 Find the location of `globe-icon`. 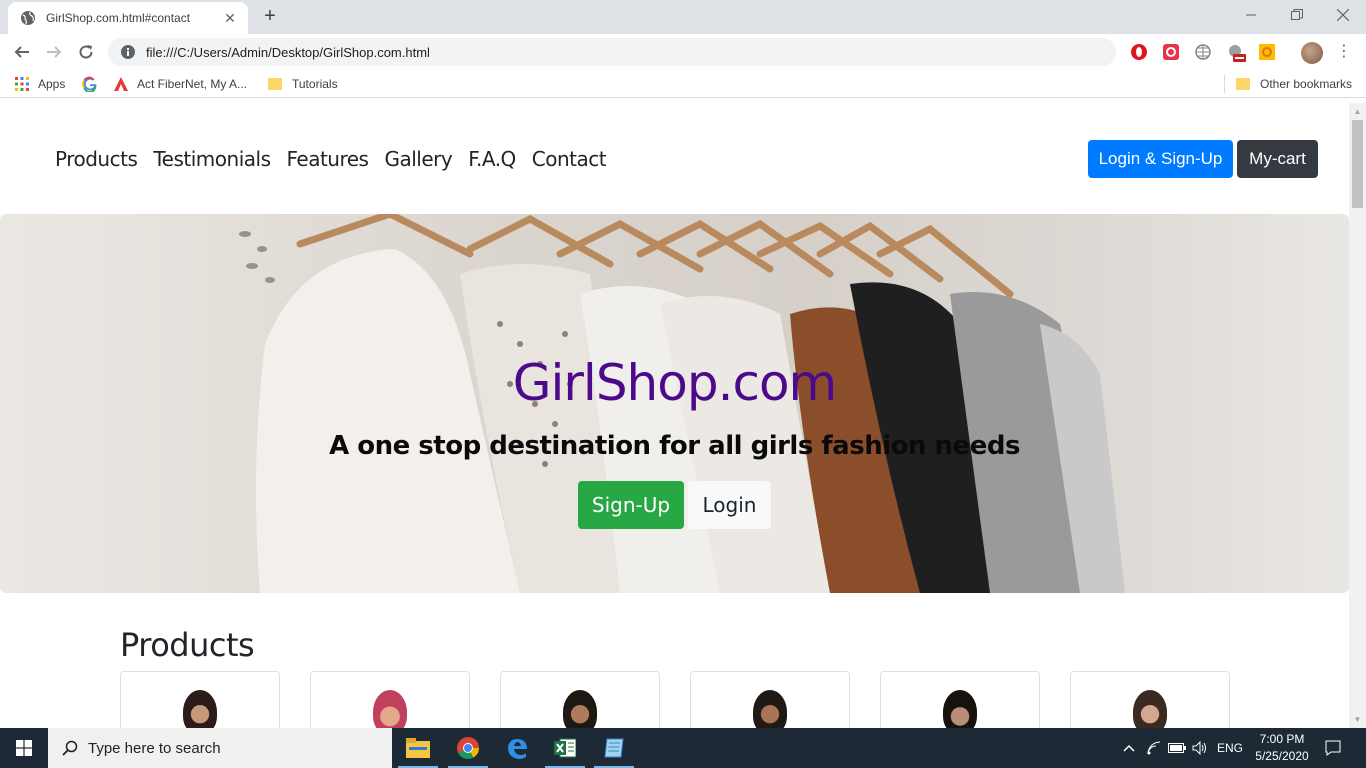

globe-icon is located at coordinates (28, 18).